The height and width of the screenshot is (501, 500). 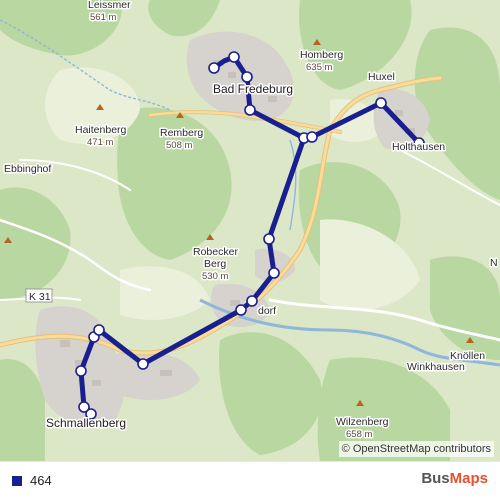 I want to click on busmaps-logo: BusMaps, so click(x=454, y=478).